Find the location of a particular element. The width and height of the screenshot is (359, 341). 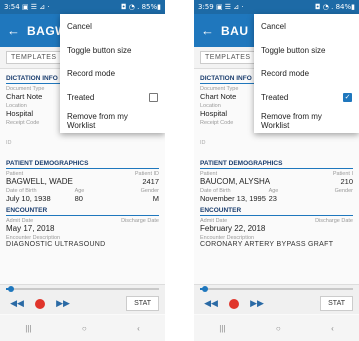

gender-label: Gender is located at coordinates (343, 191).